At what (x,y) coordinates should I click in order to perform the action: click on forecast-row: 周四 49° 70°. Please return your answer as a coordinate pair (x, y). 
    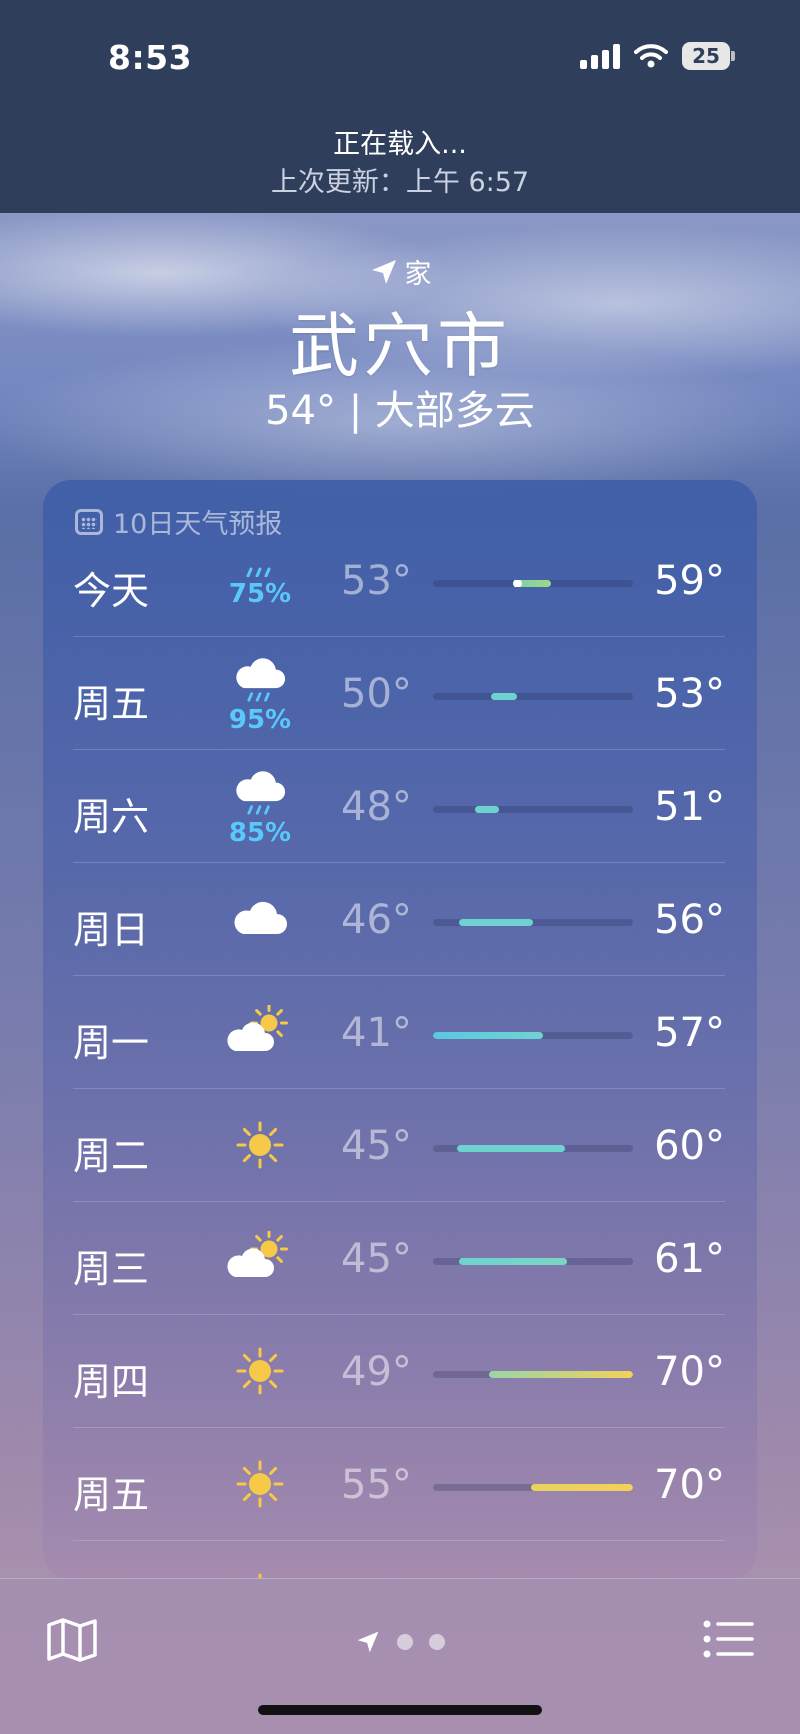
    Looking at the image, I should click on (399, 1371).